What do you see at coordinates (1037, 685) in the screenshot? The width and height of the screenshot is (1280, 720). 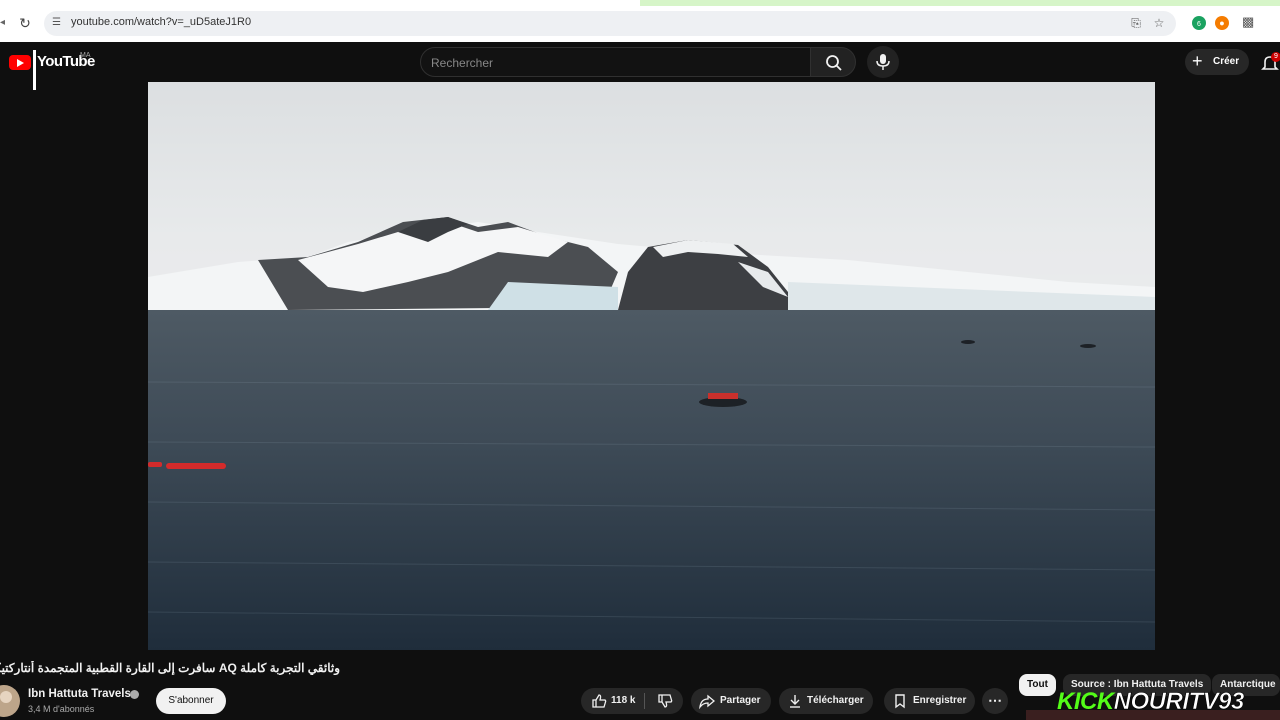 I see `chip-all: Tout` at bounding box center [1037, 685].